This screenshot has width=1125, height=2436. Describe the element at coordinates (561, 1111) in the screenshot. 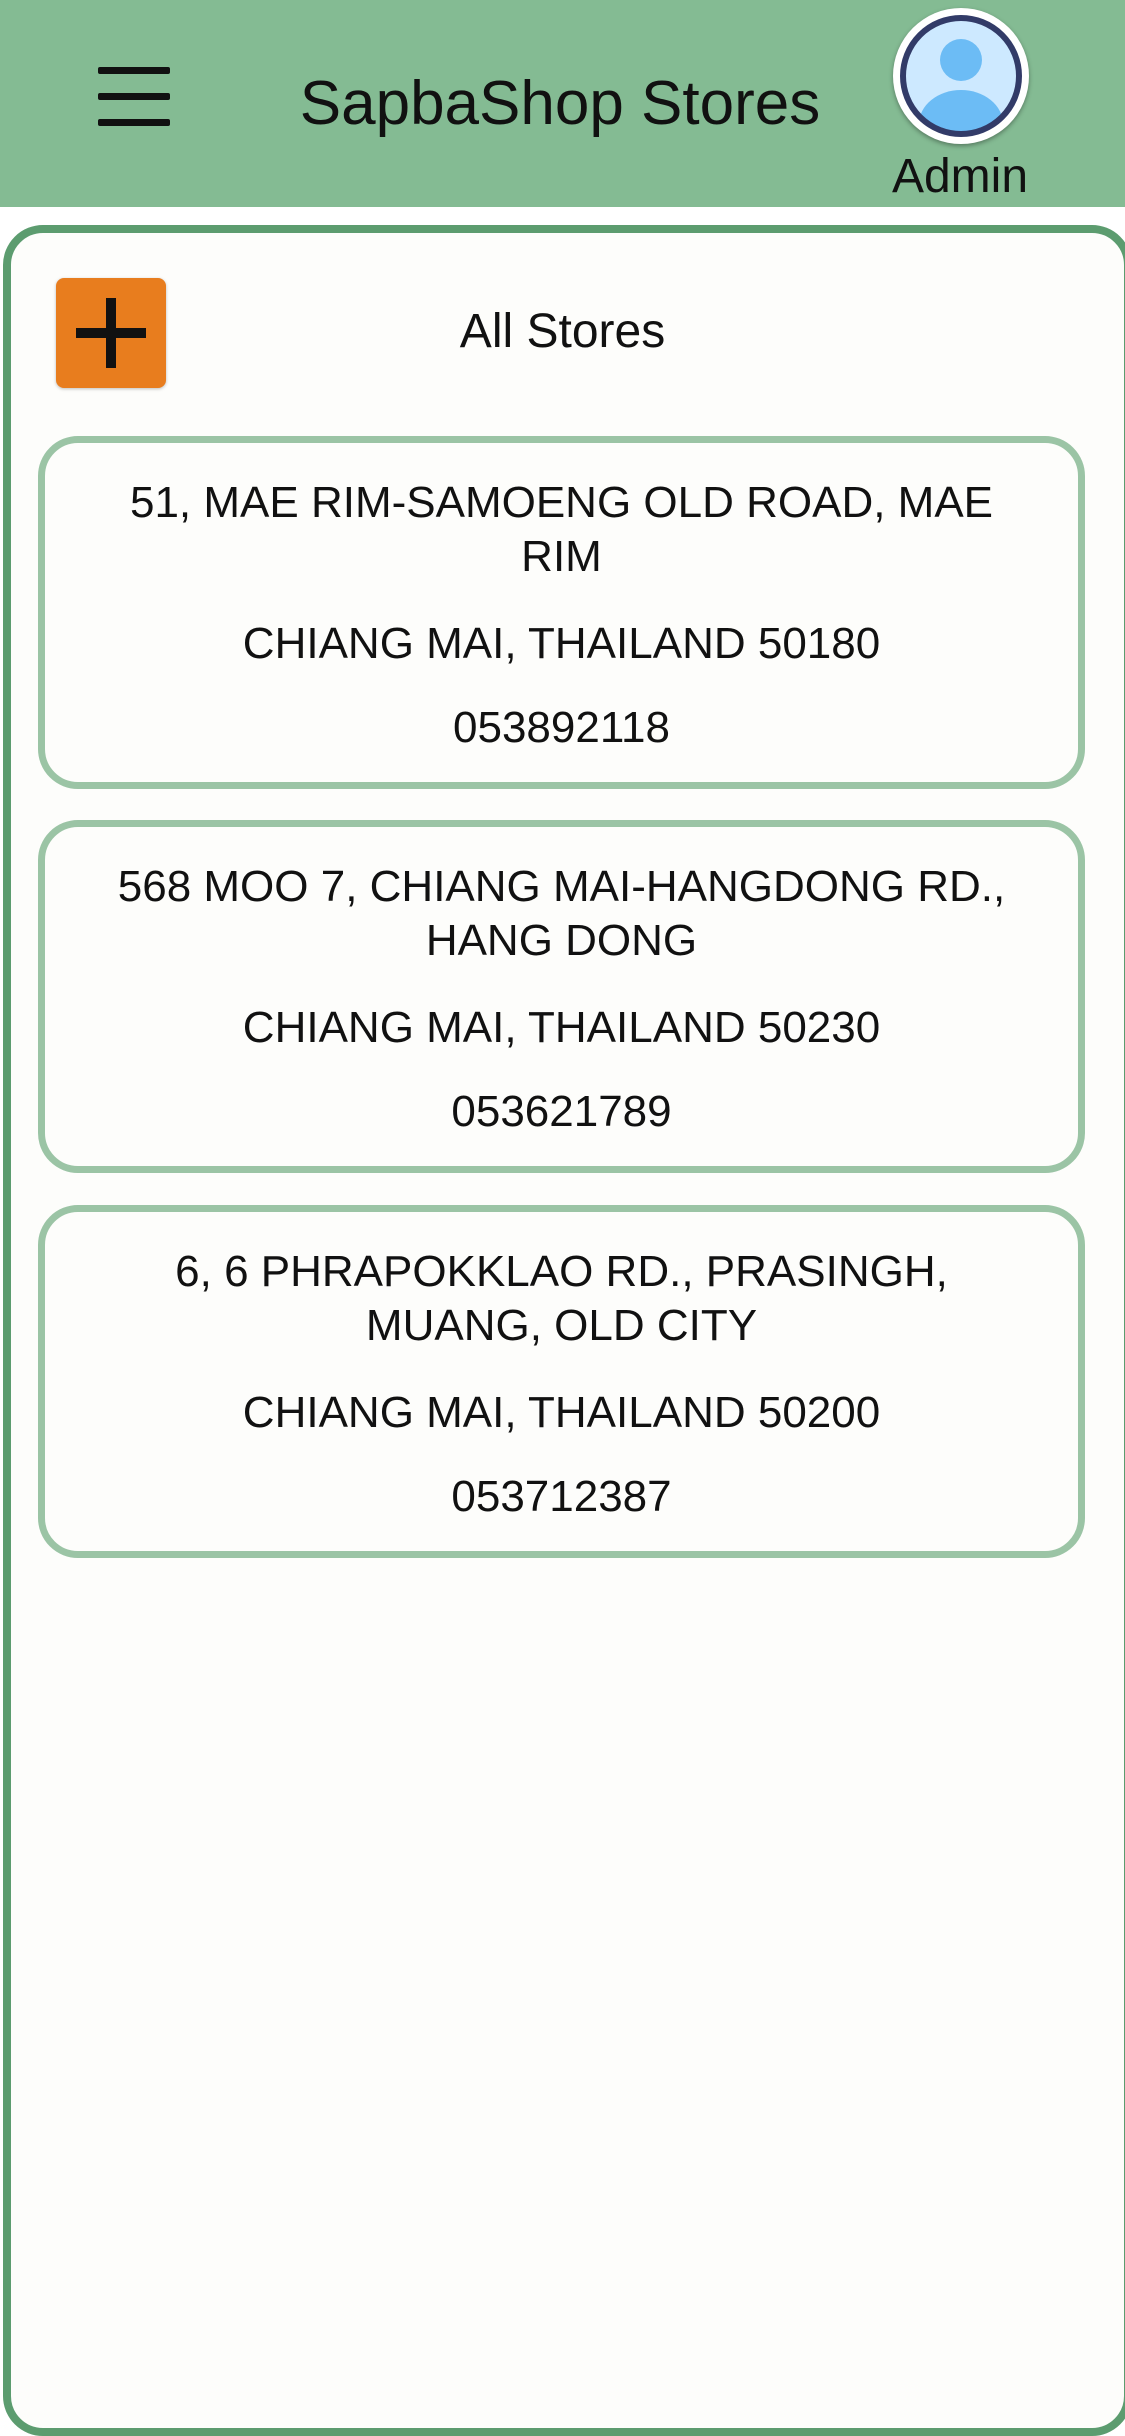

I see `store-phone: 053621789` at that location.